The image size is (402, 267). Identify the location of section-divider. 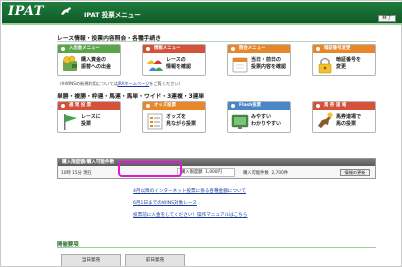
(216, 41).